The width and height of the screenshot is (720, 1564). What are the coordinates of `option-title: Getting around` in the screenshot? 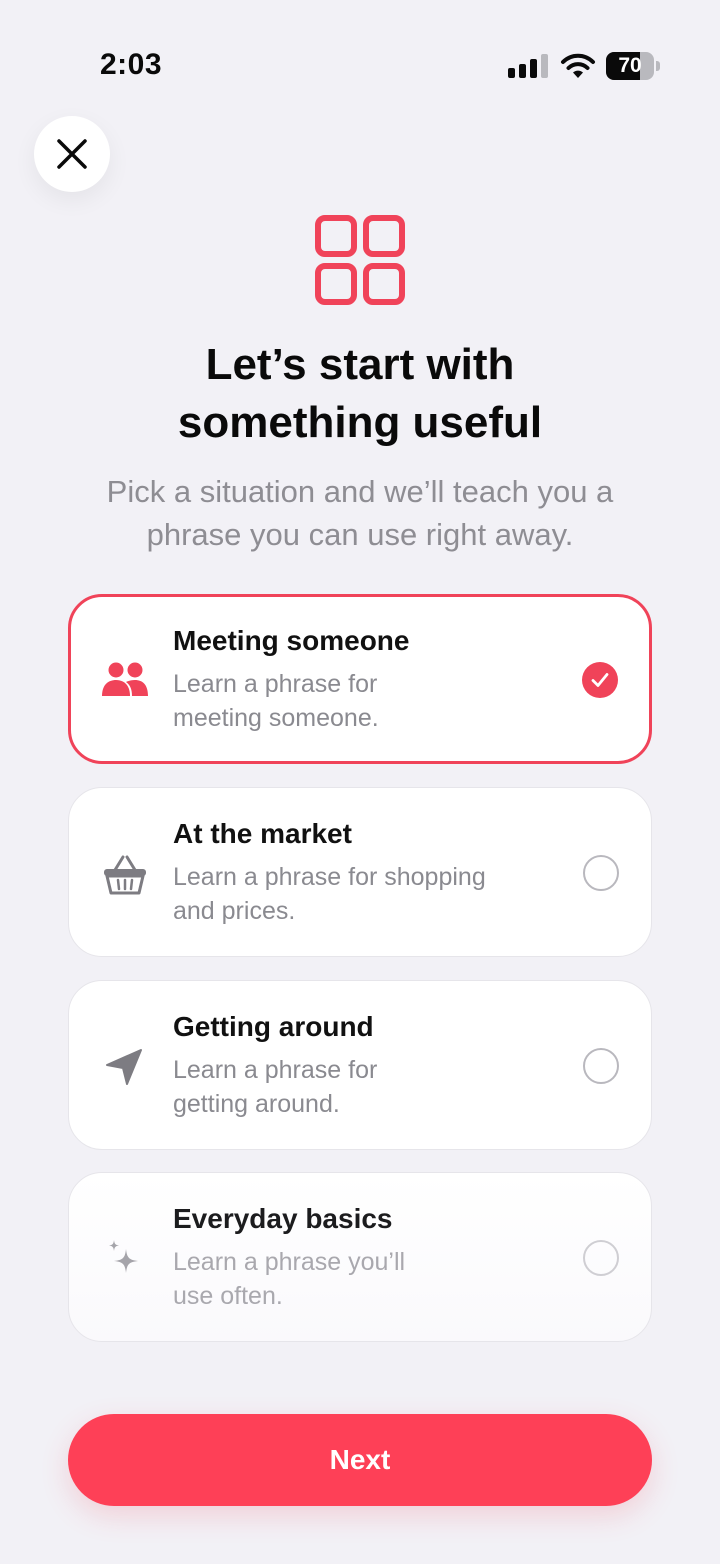 It's located at (273, 1026).